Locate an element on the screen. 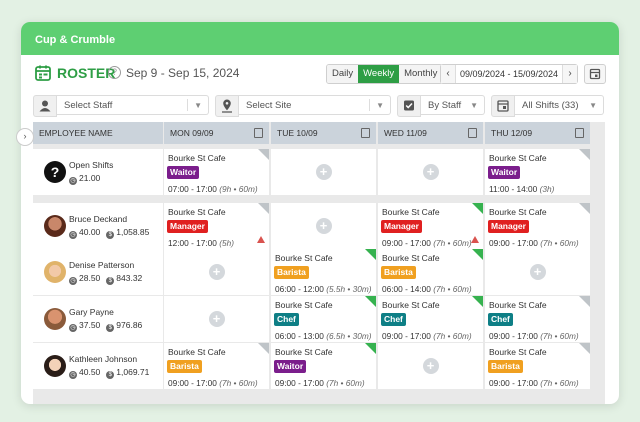 The image size is (640, 422). date-range-picker: ‹ 09/09/2024 - 15/09/2024 › is located at coordinates (509, 74).